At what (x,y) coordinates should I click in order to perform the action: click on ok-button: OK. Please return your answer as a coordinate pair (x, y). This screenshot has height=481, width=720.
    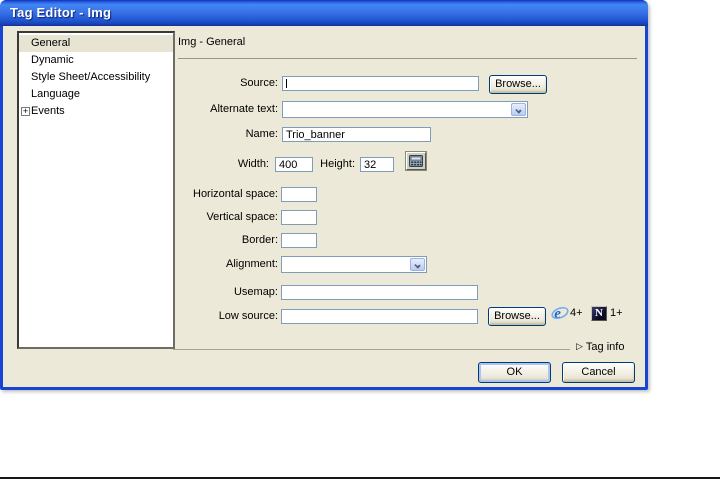
    Looking at the image, I should click on (514, 372).